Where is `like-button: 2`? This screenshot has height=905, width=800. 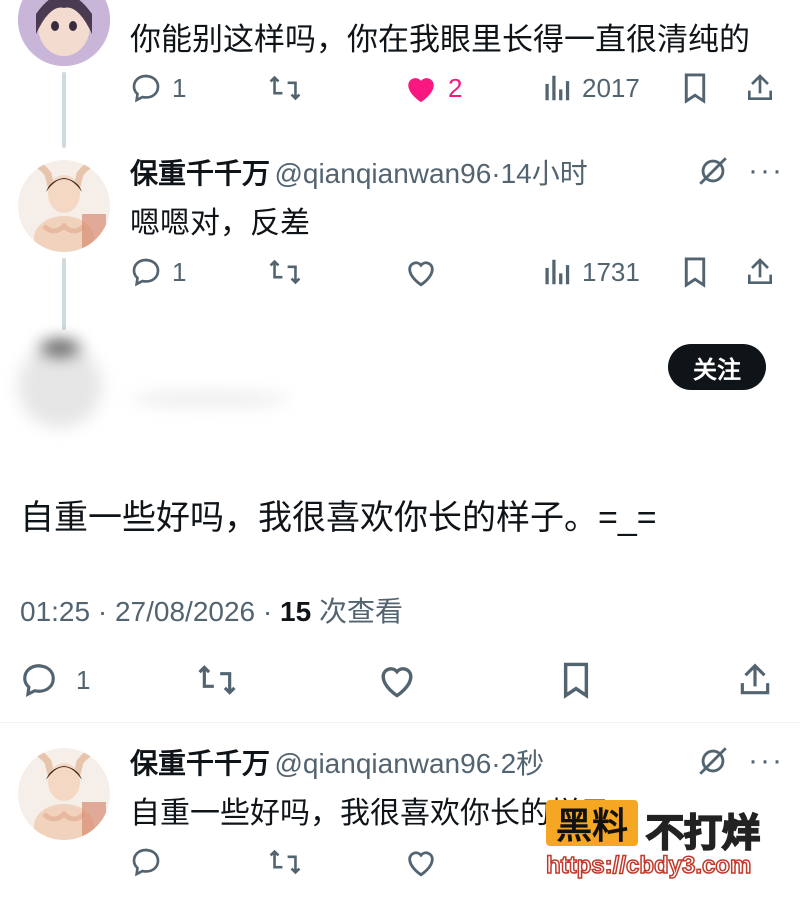
like-button: 2 is located at coordinates (433, 88).